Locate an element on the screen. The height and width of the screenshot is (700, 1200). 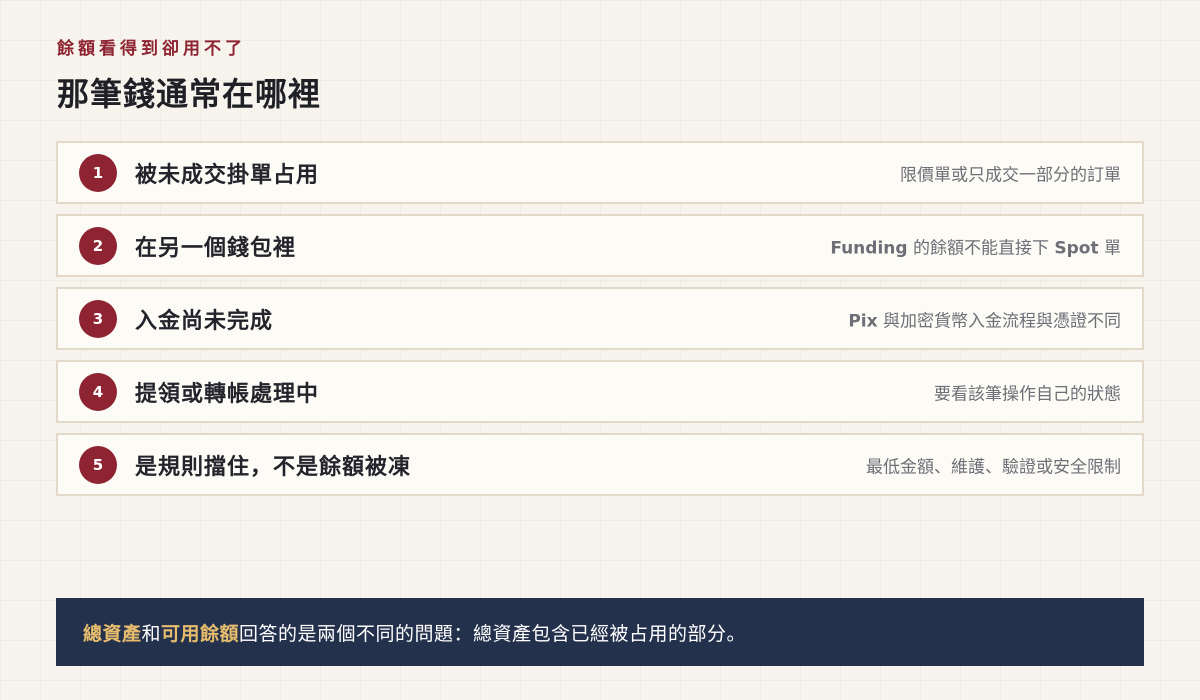
reason-item-1: 1 被未成交掛單占用 限價單或只成交一部分的訂單 is located at coordinates (600, 172).